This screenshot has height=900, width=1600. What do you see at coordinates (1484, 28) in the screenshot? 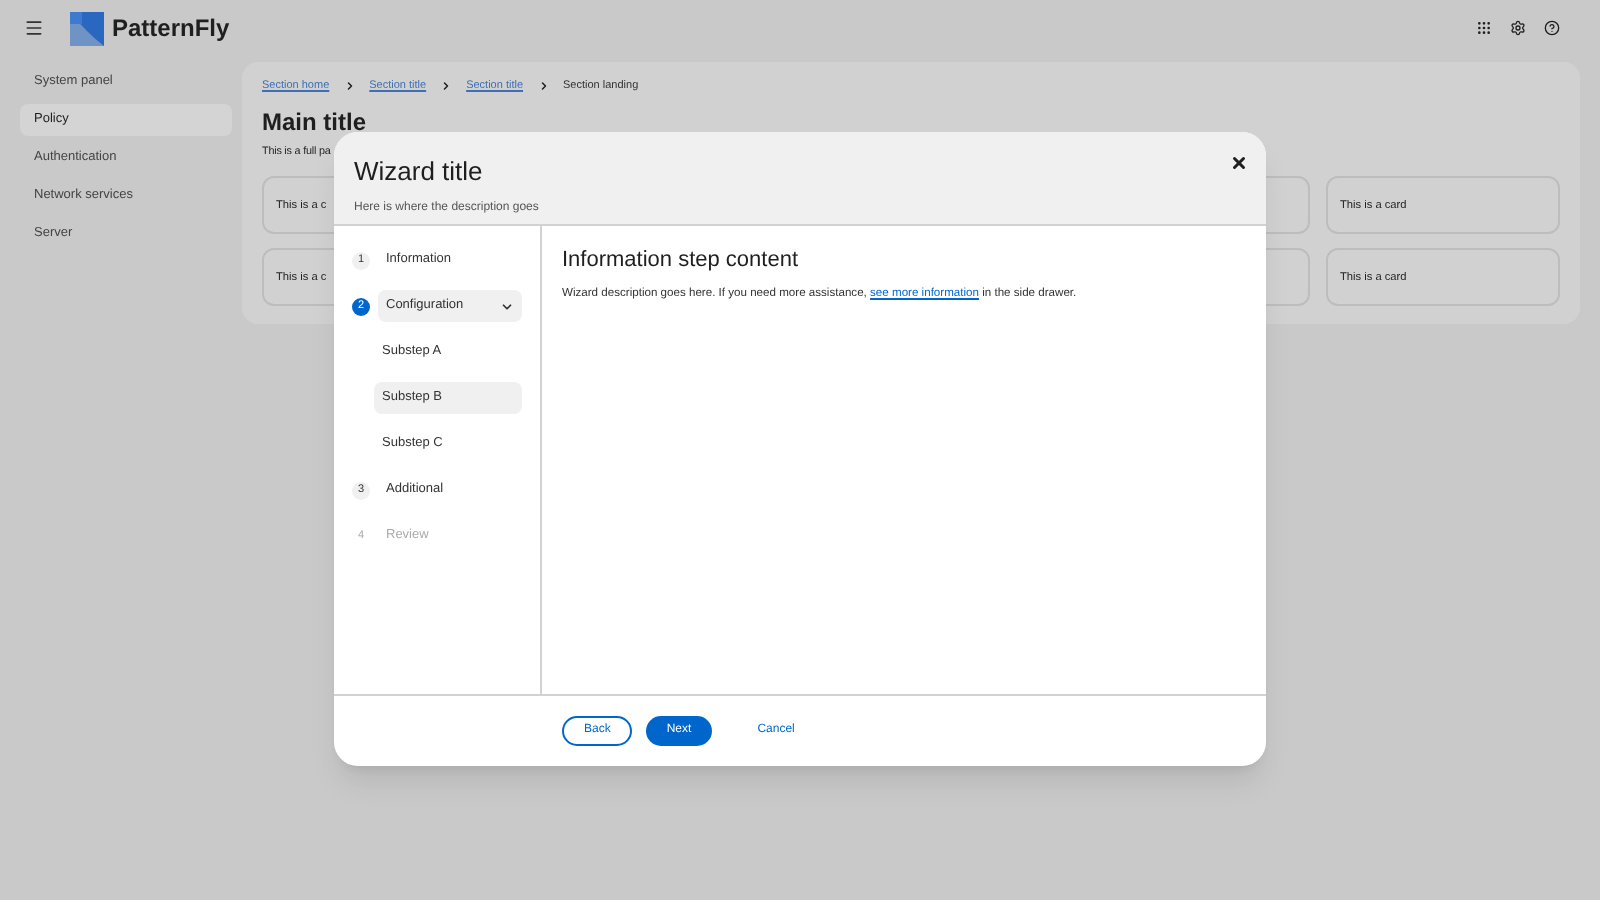
I see `apps-grid-icon` at bounding box center [1484, 28].